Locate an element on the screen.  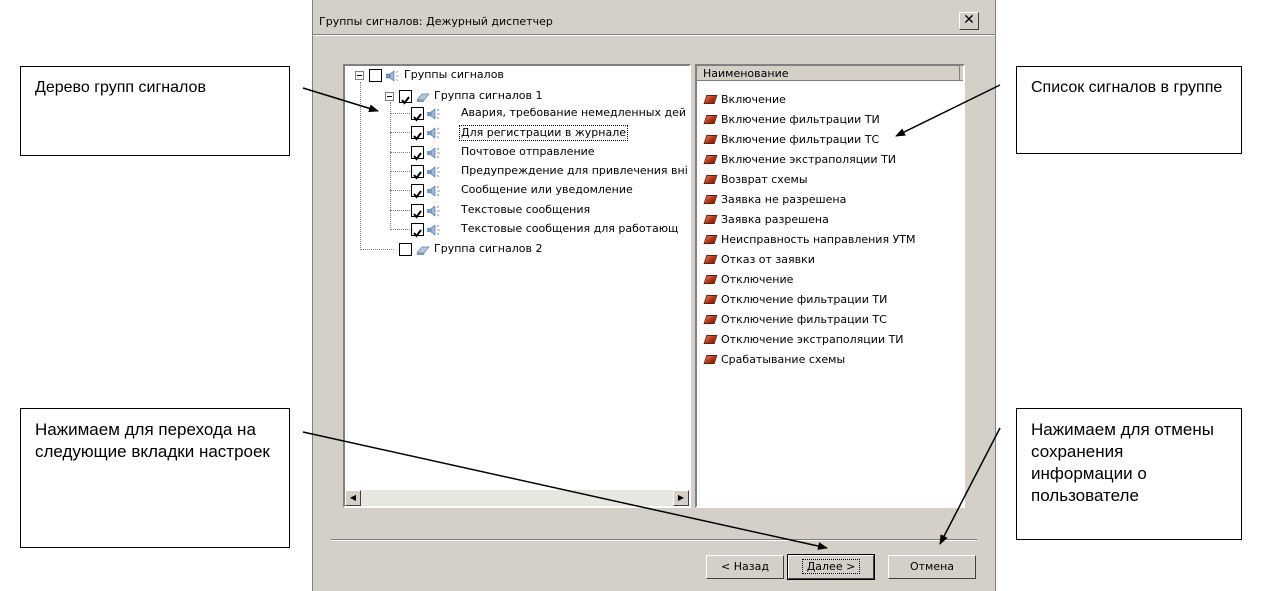
callout-list-text: Список сигналов в группе is located at coordinates (1127, 87).